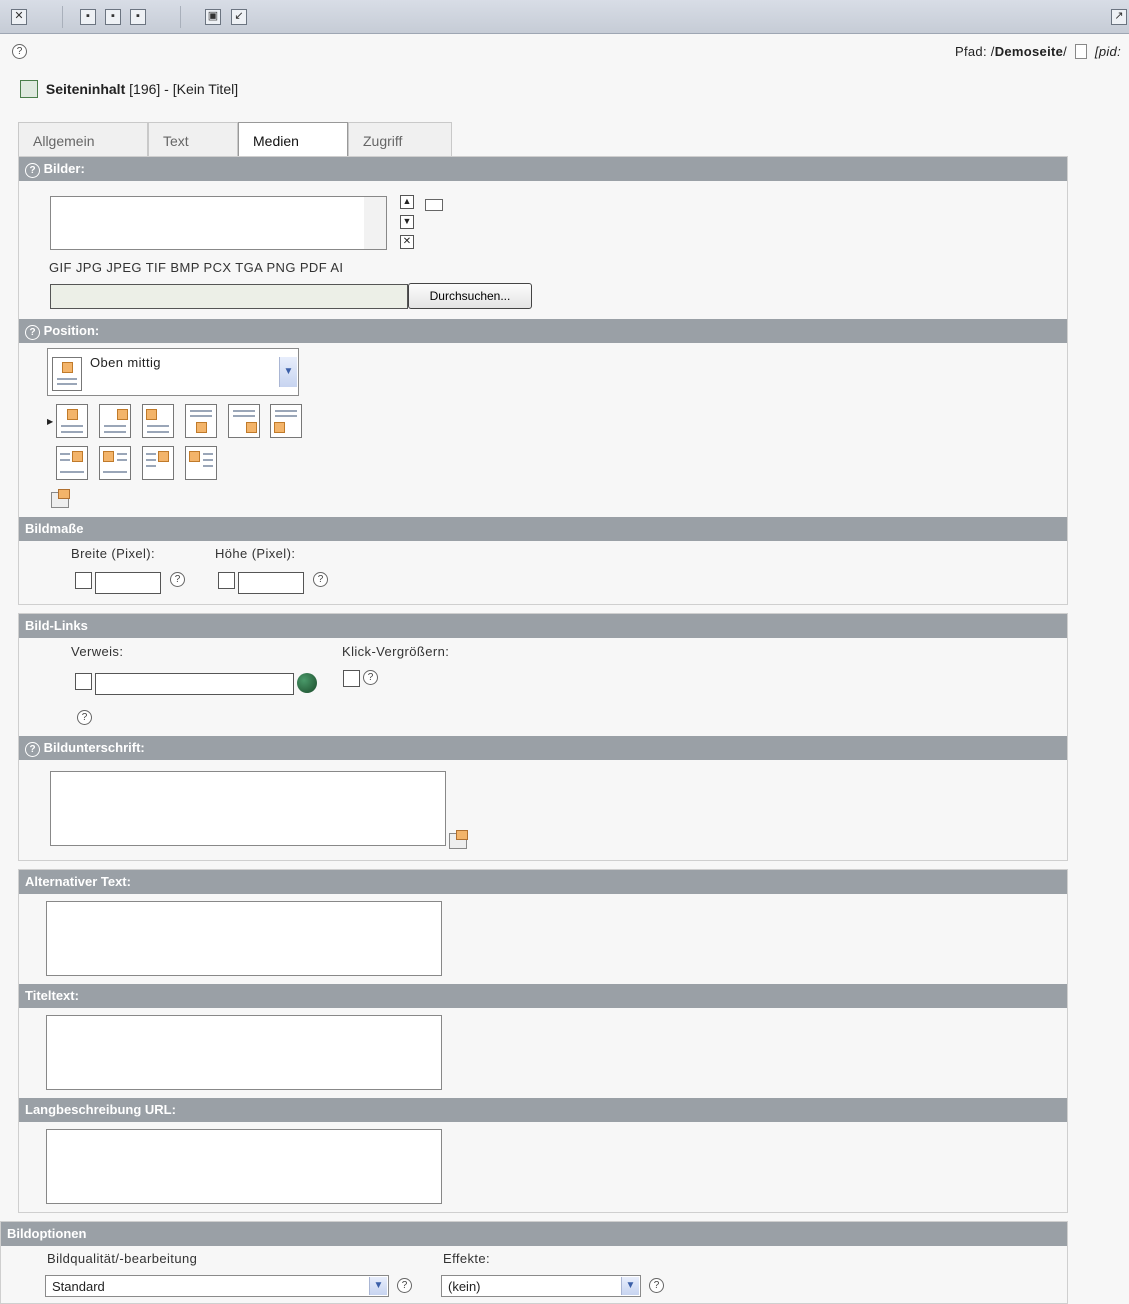 This screenshot has width=1129, height=1304. What do you see at coordinates (467, 1258) in the screenshot?
I see `effects-label: Effekte:` at bounding box center [467, 1258].